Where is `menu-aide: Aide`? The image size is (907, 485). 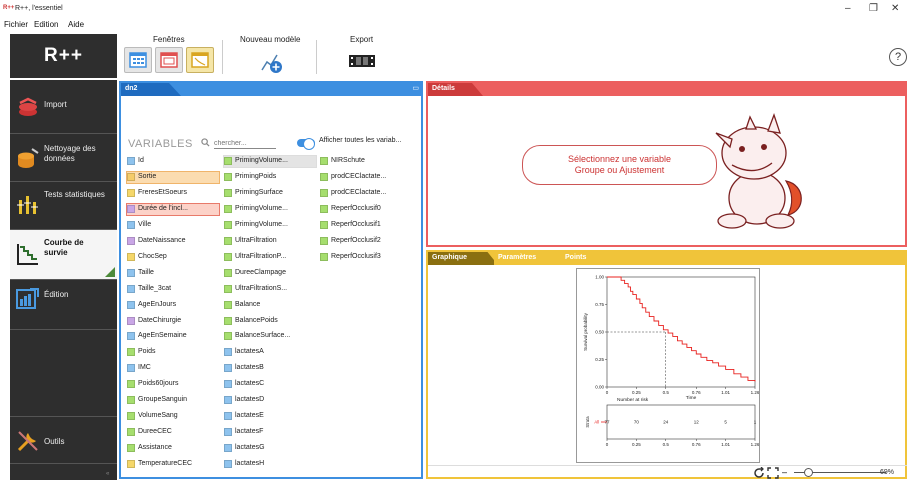 menu-aide: Aide is located at coordinates (76, 24).